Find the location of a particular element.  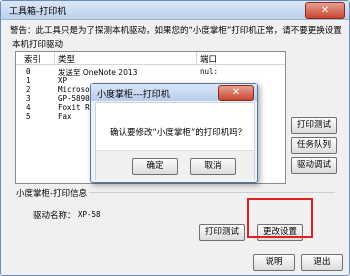

printer-info-group-label: 小度掌柜-打印信息 is located at coordinates (52, 194).